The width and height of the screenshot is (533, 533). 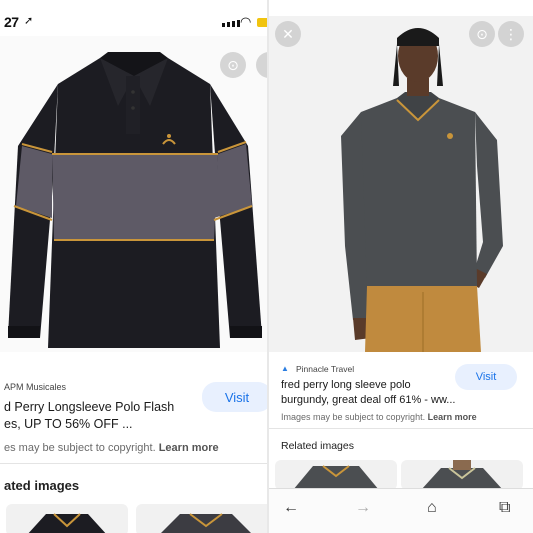 What do you see at coordinates (504, 508) in the screenshot?
I see `tabs-icon: ⧉` at bounding box center [504, 508].